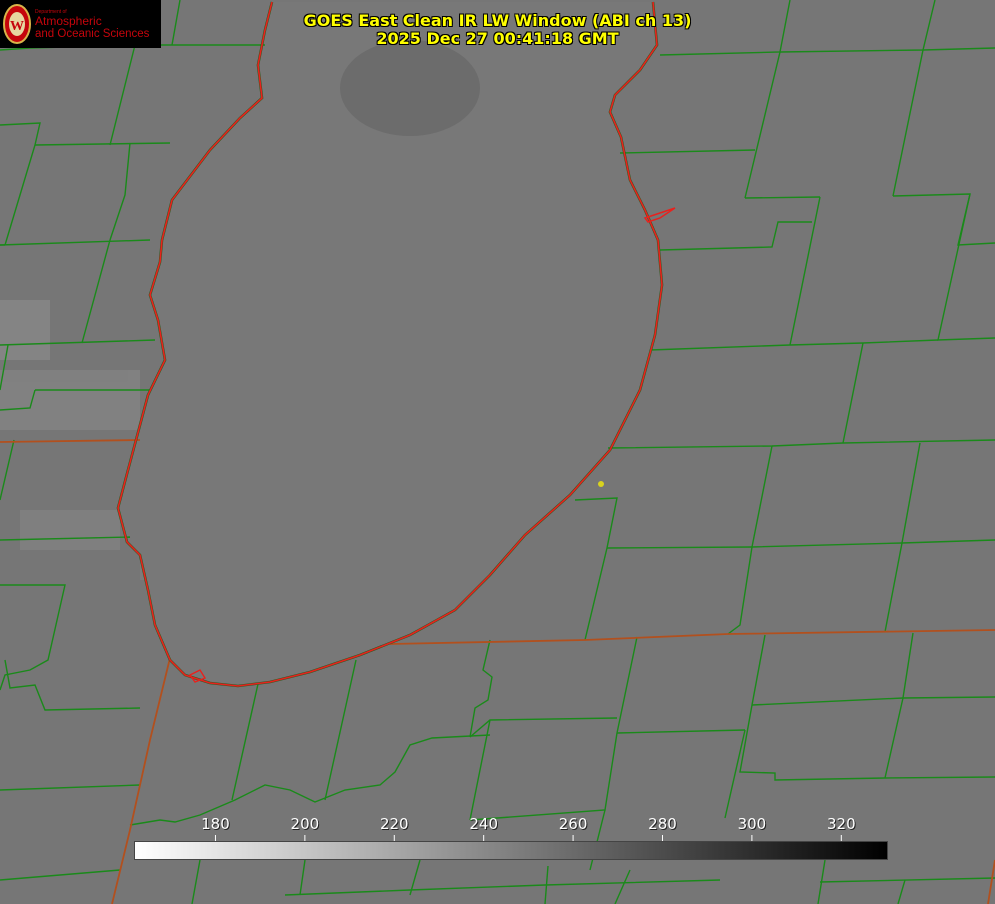 The image size is (995, 904). Describe the element at coordinates (511, 850) in the screenshot. I see `temperature-colorbar` at that location.